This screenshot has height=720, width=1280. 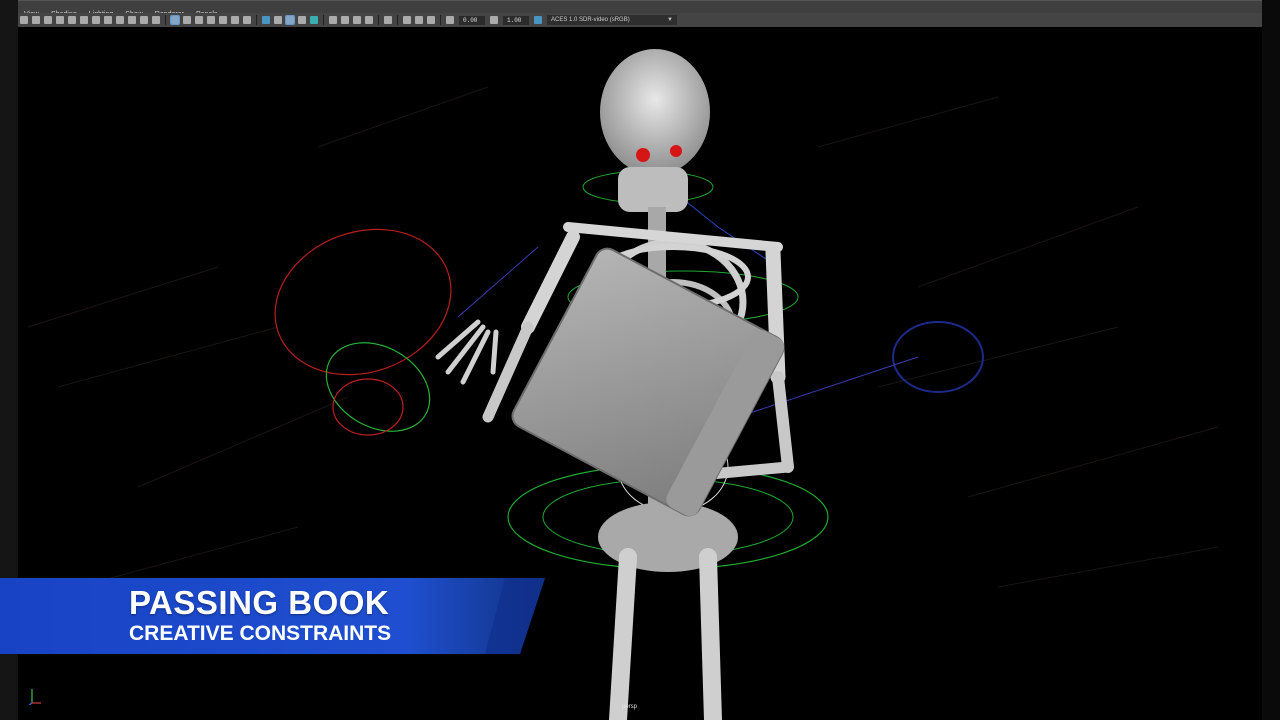 What do you see at coordinates (132, 20) in the screenshot?
I see `field-chart-icon` at bounding box center [132, 20].